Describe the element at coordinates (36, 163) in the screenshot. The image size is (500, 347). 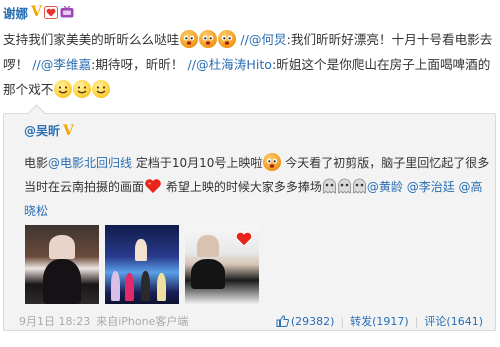
I see `quoted-text-part: 电影` at that location.